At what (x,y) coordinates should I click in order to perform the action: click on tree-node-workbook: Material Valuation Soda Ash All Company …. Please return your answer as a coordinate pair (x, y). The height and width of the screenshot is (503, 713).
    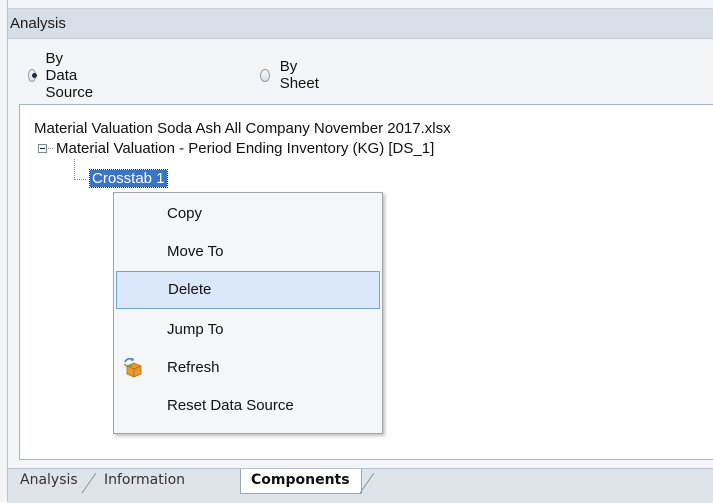
    Looking at the image, I should click on (242, 128).